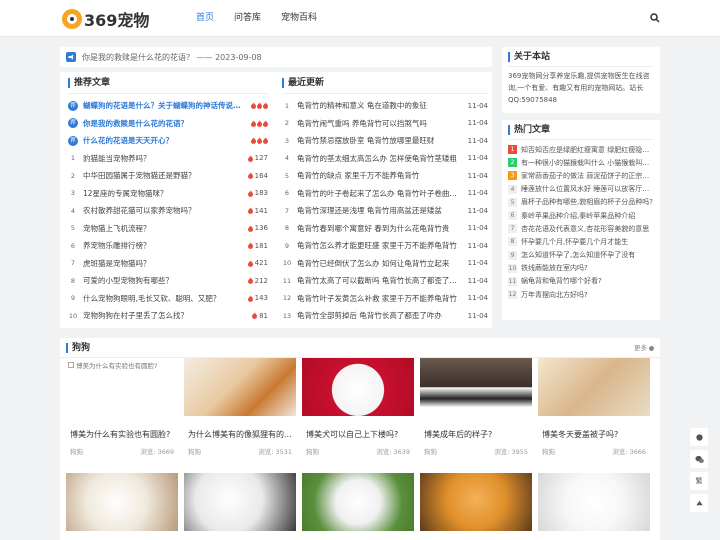 The height and width of the screenshot is (540, 720). I want to click on rank-number: 12, so click(287, 298).